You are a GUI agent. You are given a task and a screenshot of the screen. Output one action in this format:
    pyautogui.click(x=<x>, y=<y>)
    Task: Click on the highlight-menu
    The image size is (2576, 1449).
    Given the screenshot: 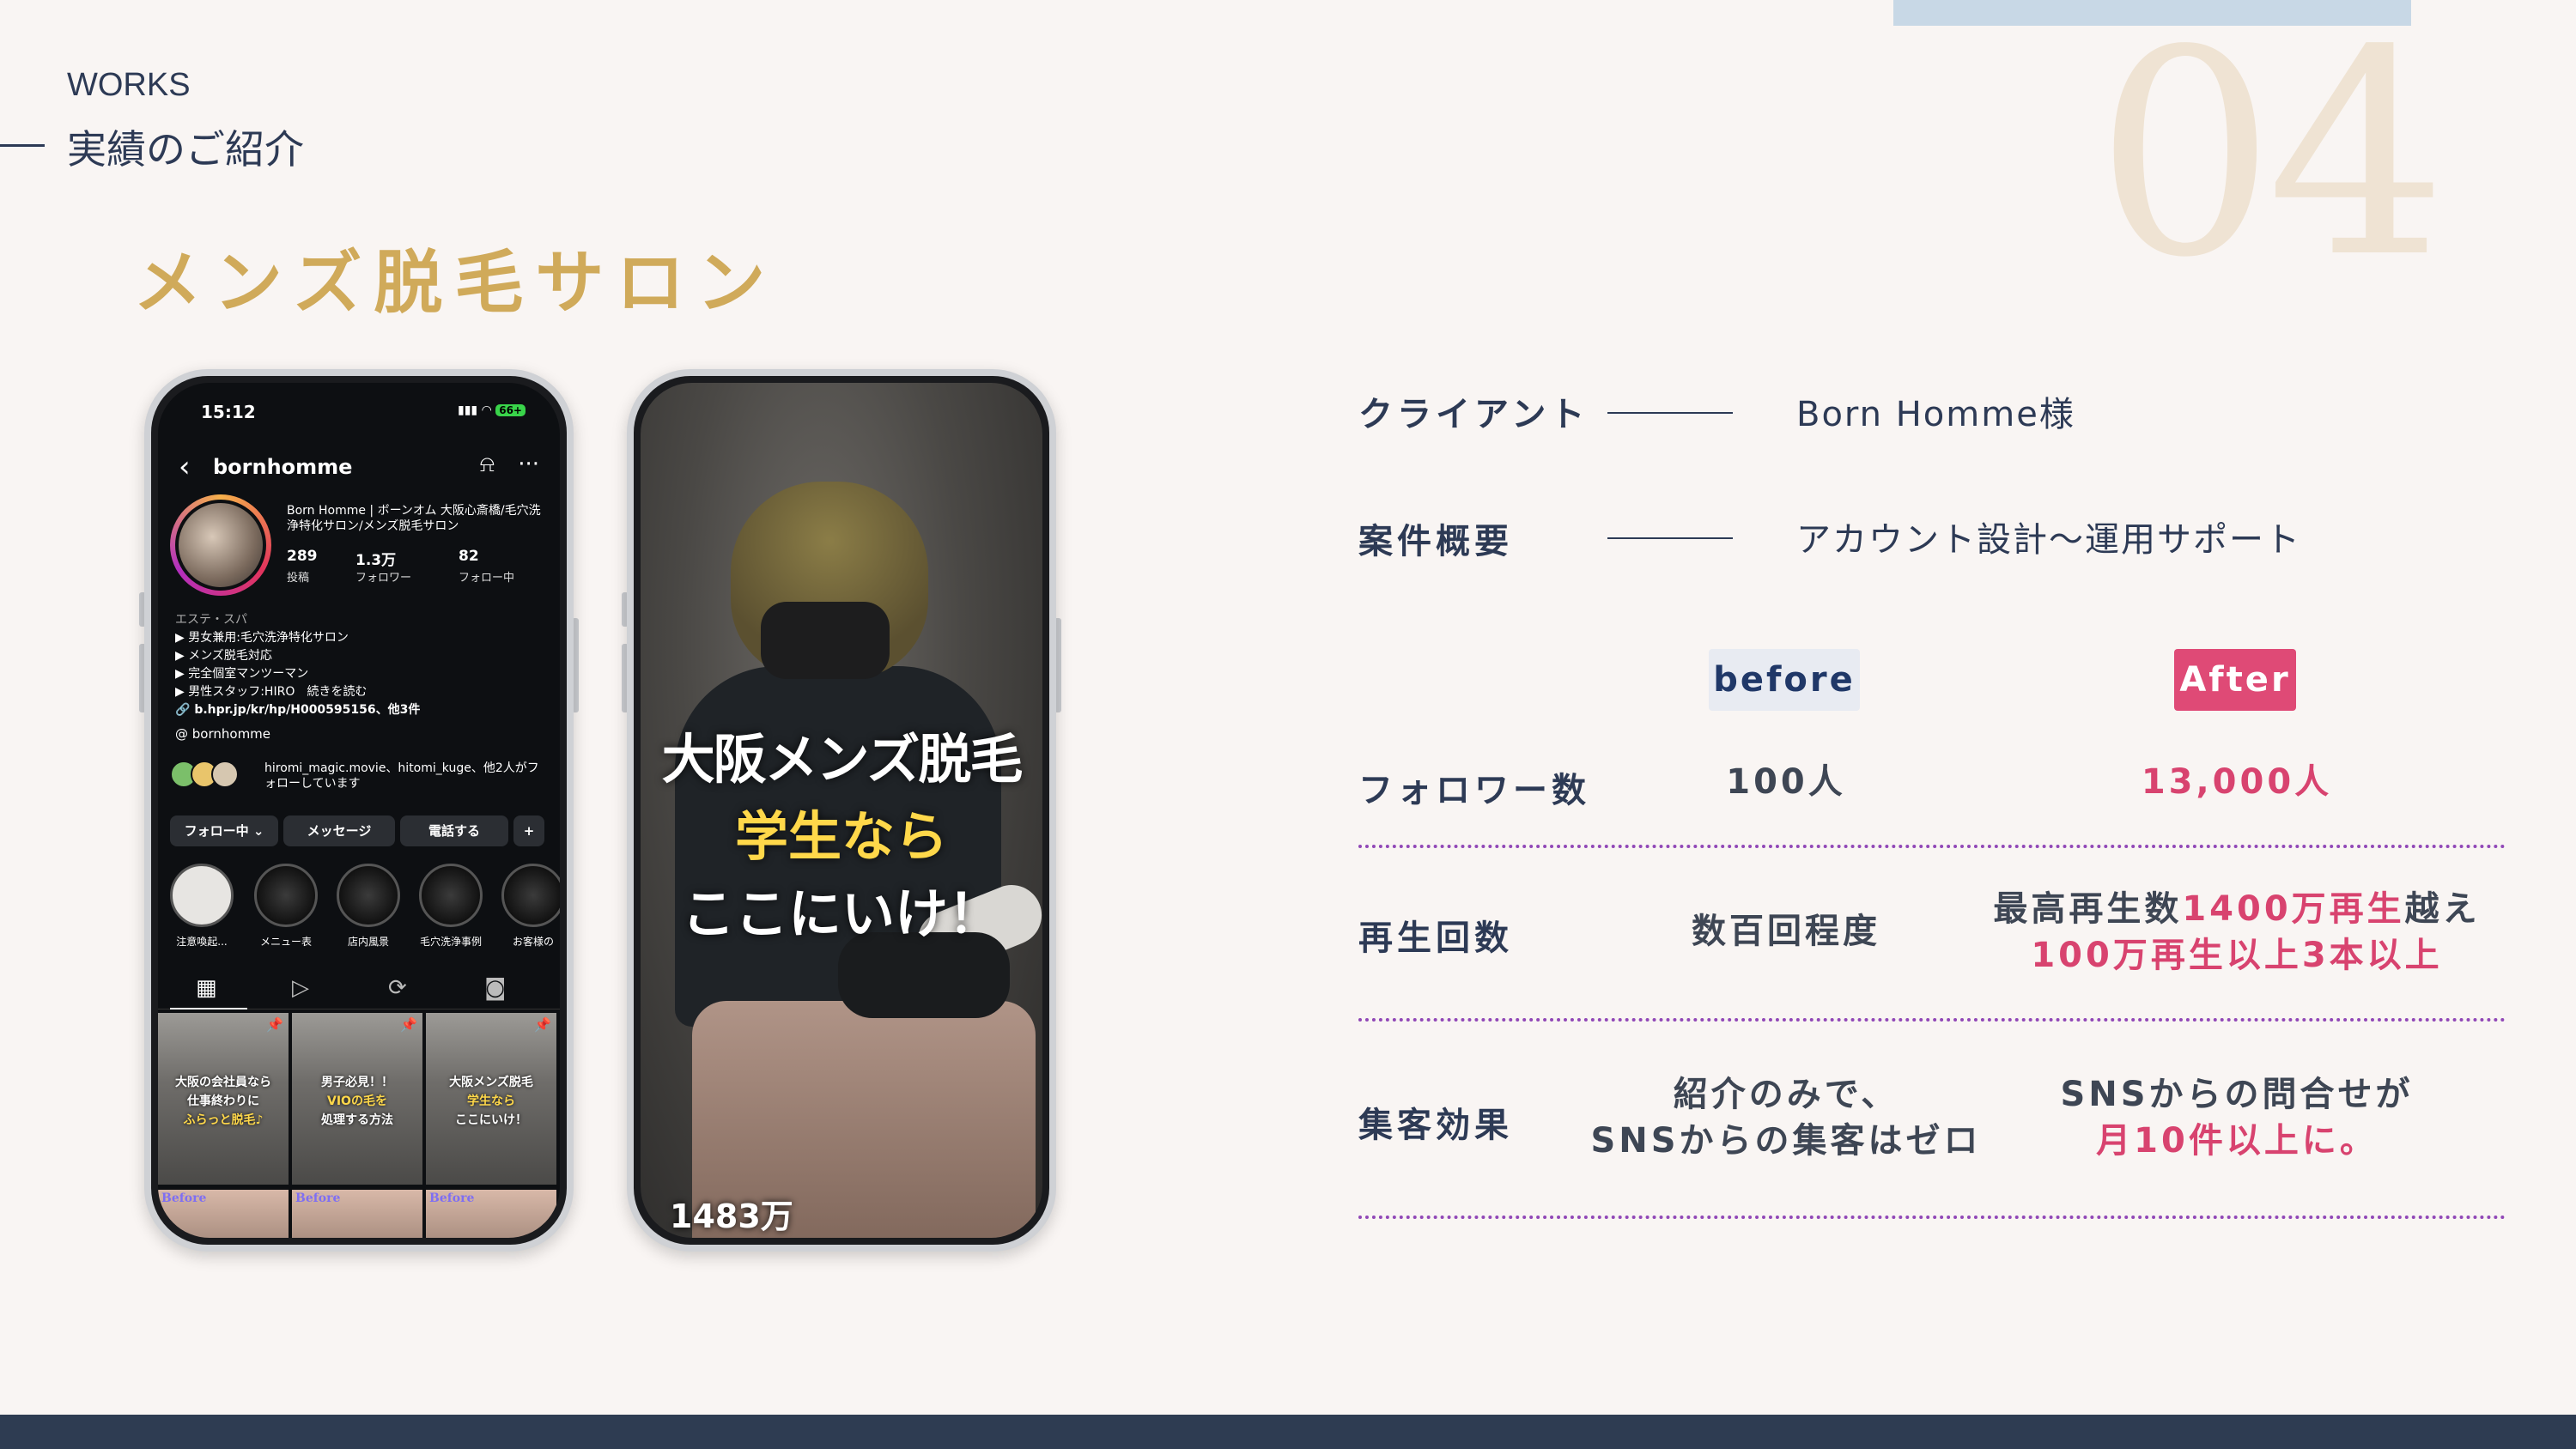 What is the action you would take?
    pyautogui.click(x=286, y=895)
    